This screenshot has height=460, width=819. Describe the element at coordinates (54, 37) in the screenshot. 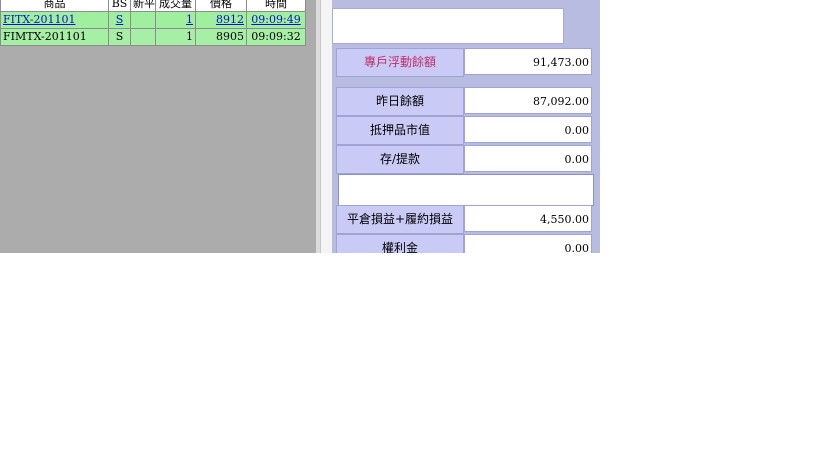

I see `cell-product: FIMTX-201101` at that location.